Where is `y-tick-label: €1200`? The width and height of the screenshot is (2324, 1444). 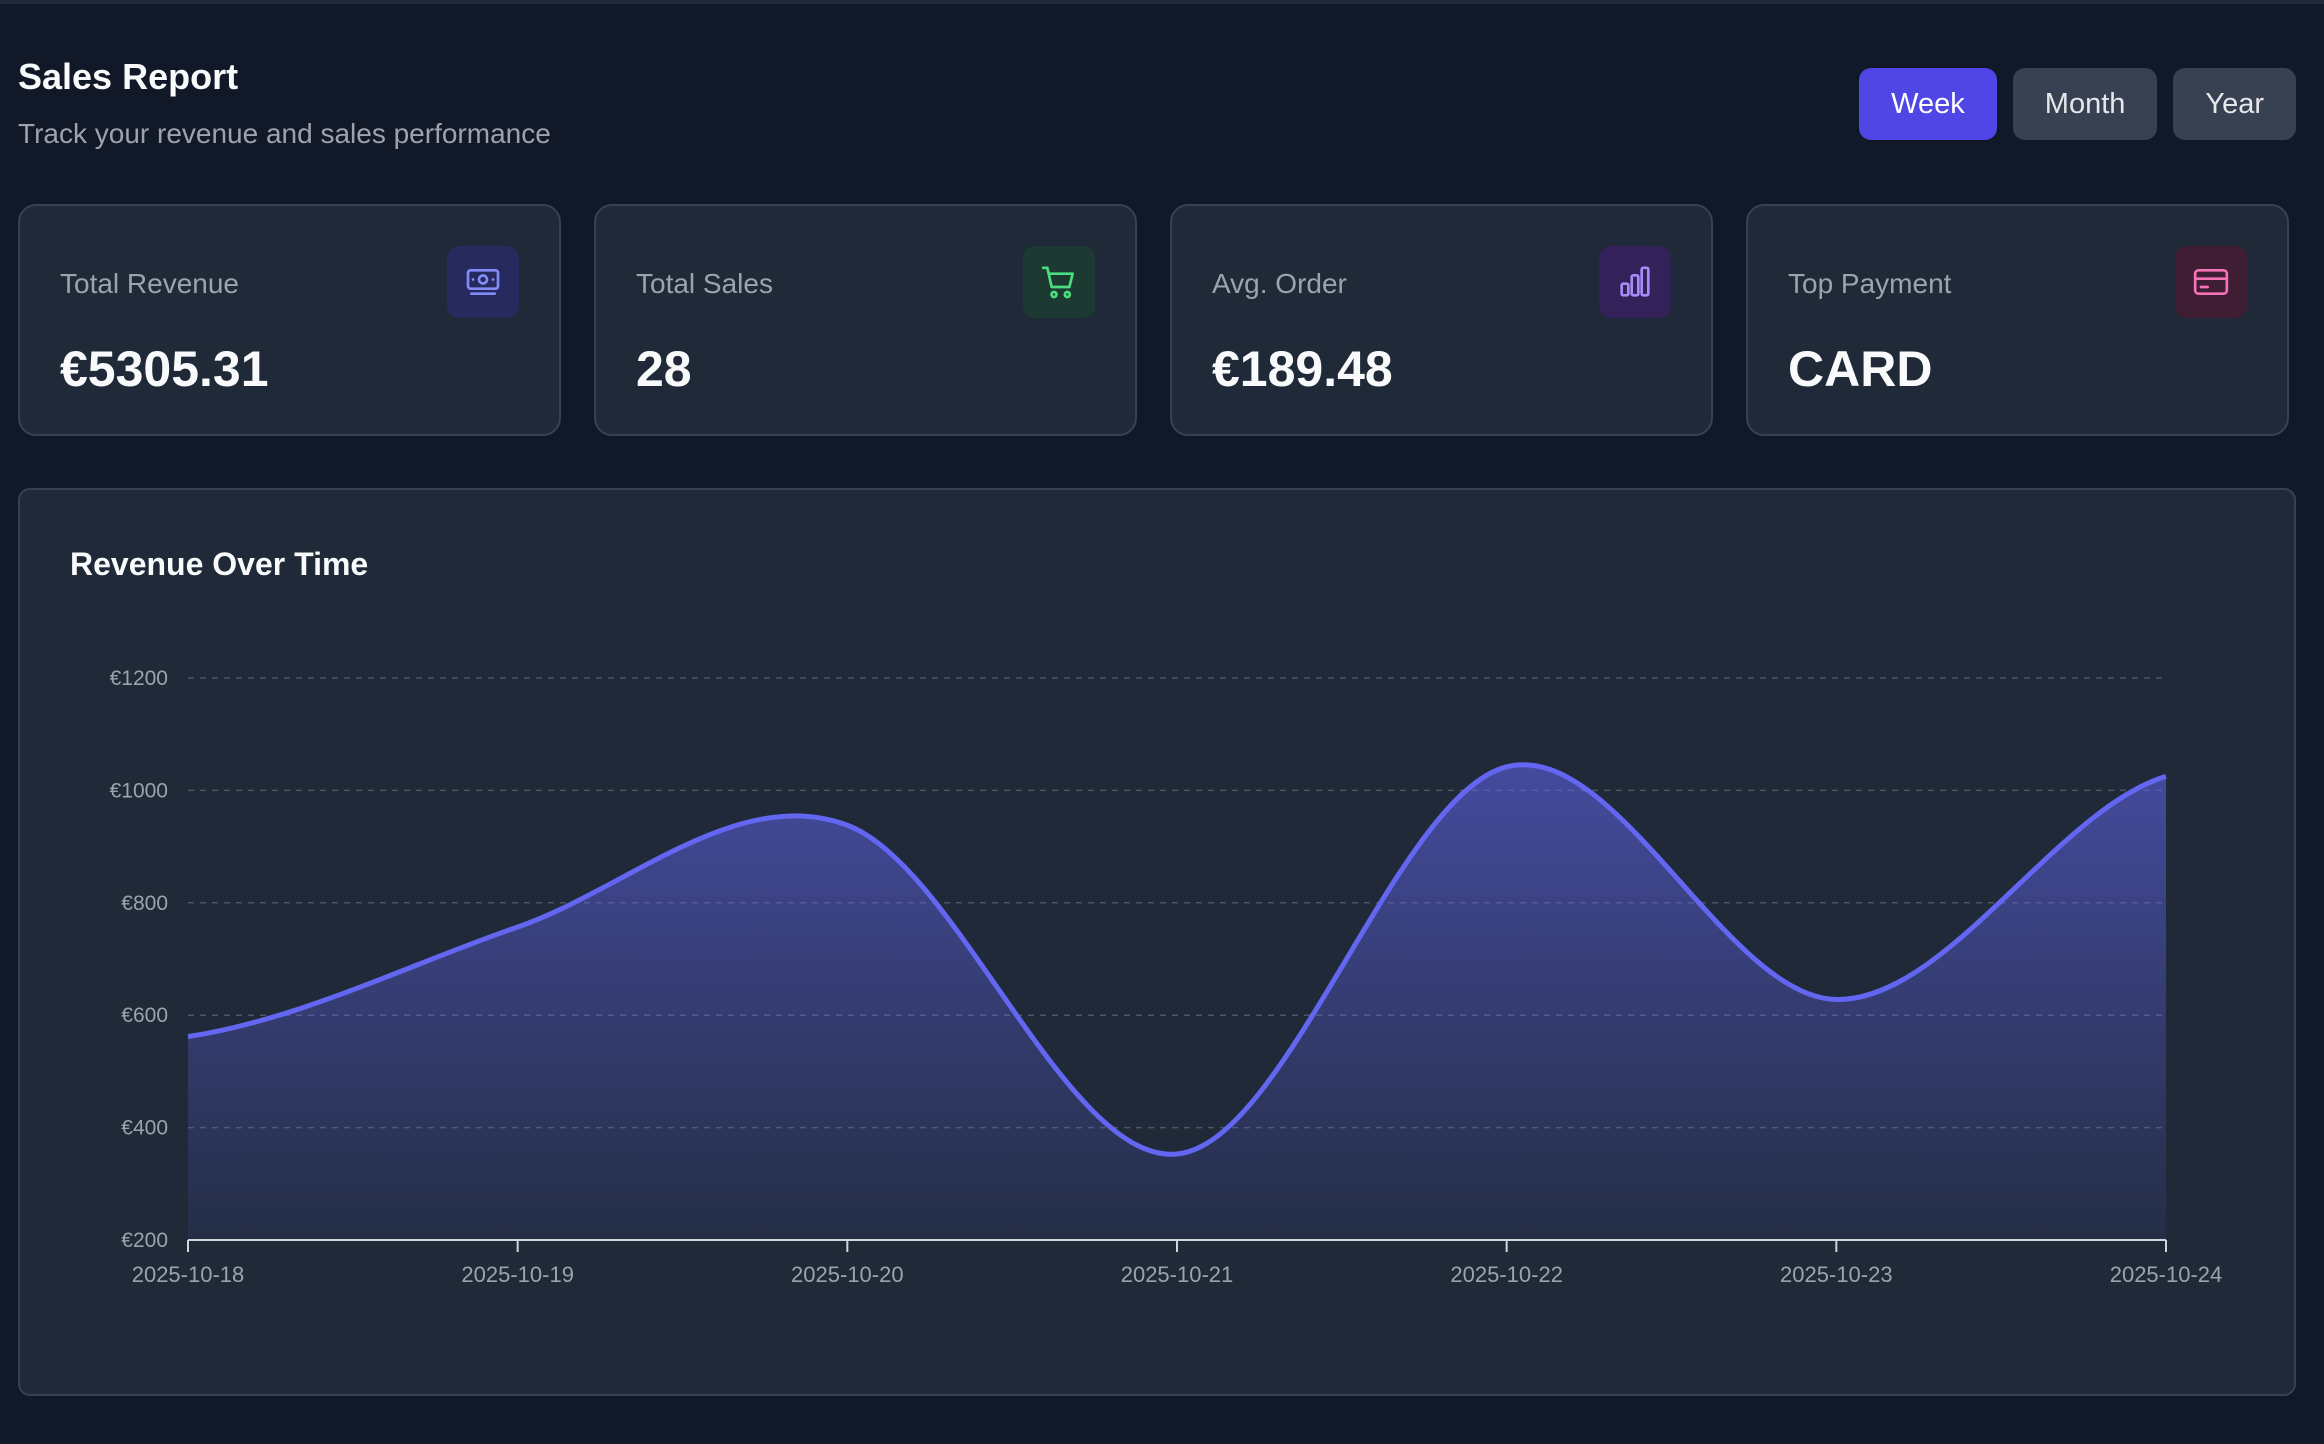
y-tick-label: €1200 is located at coordinates (139, 678).